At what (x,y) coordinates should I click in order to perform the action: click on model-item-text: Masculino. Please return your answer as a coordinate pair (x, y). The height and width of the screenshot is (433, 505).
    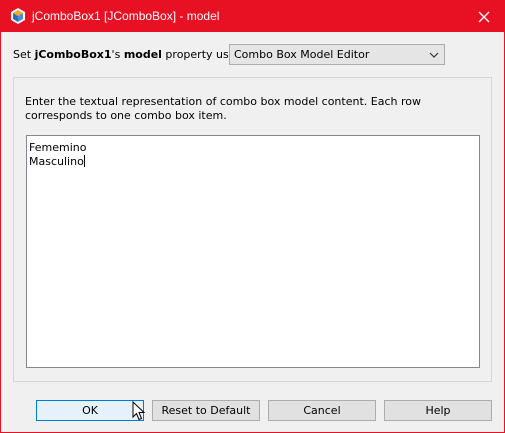
    Looking at the image, I should click on (56, 161).